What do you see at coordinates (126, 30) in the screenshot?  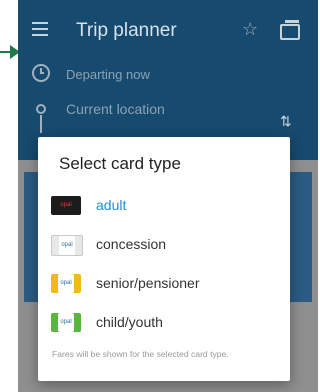 I see `page-title: Trip planner` at bounding box center [126, 30].